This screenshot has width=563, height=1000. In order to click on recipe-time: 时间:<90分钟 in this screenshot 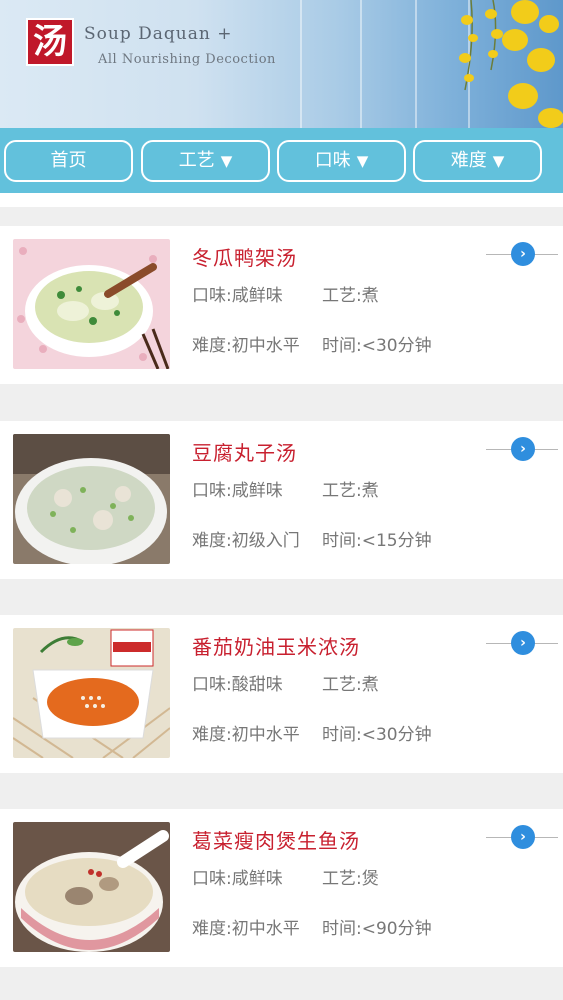, I will do `click(377, 929)`.